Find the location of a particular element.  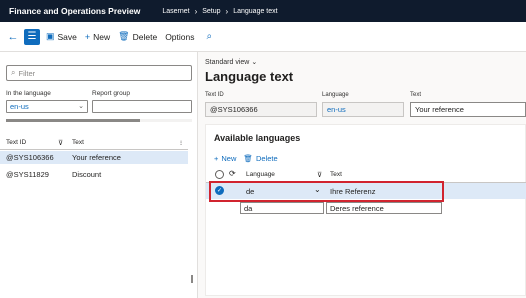

row-text-id: @SYS106366 is located at coordinates (30, 157).